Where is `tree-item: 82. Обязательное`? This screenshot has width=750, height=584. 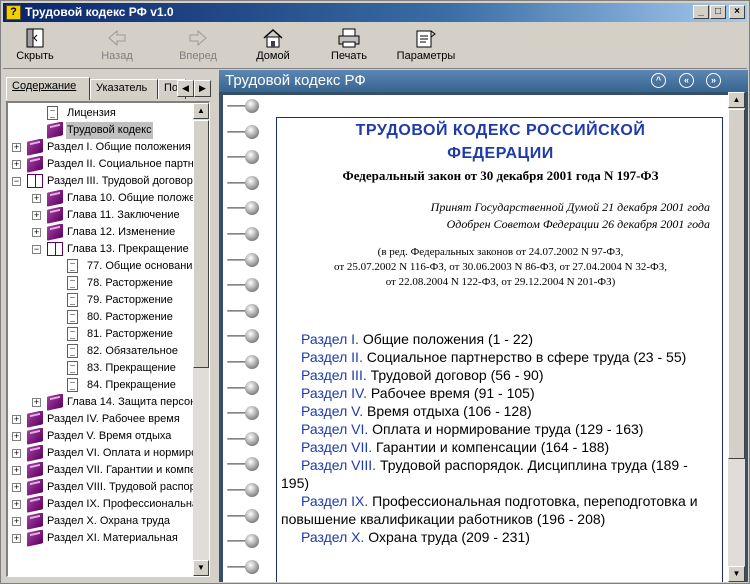
tree-item: 82. Обязательное is located at coordinates (101, 351).